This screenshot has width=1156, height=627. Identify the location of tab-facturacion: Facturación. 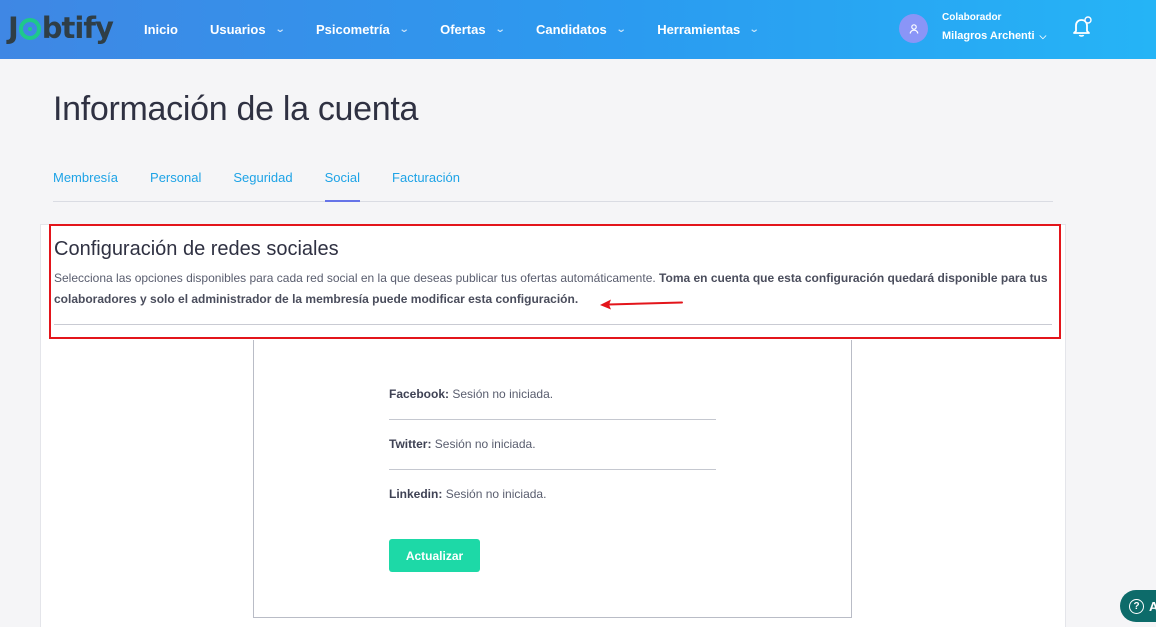
(426, 183).